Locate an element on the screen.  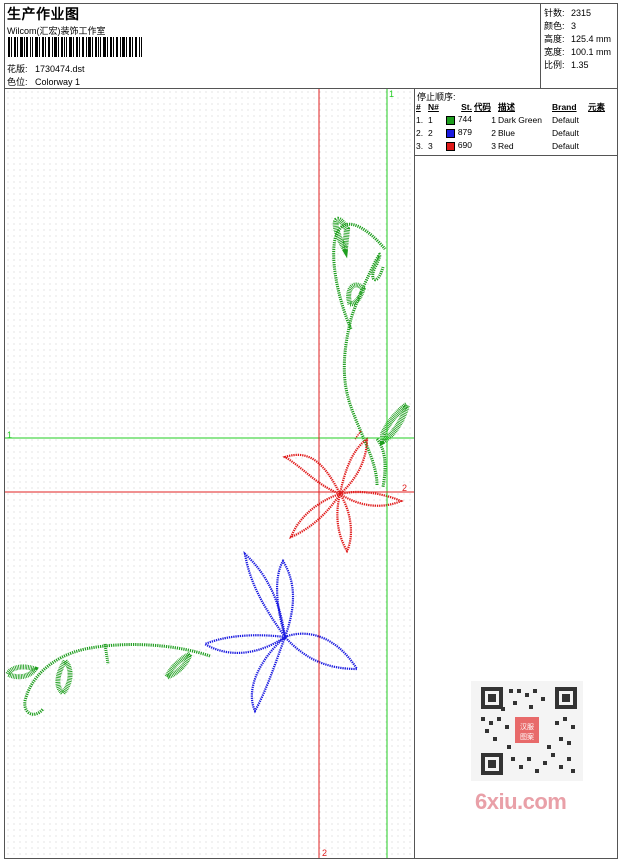
row-code: 1 is located at coordinates (493, 119).